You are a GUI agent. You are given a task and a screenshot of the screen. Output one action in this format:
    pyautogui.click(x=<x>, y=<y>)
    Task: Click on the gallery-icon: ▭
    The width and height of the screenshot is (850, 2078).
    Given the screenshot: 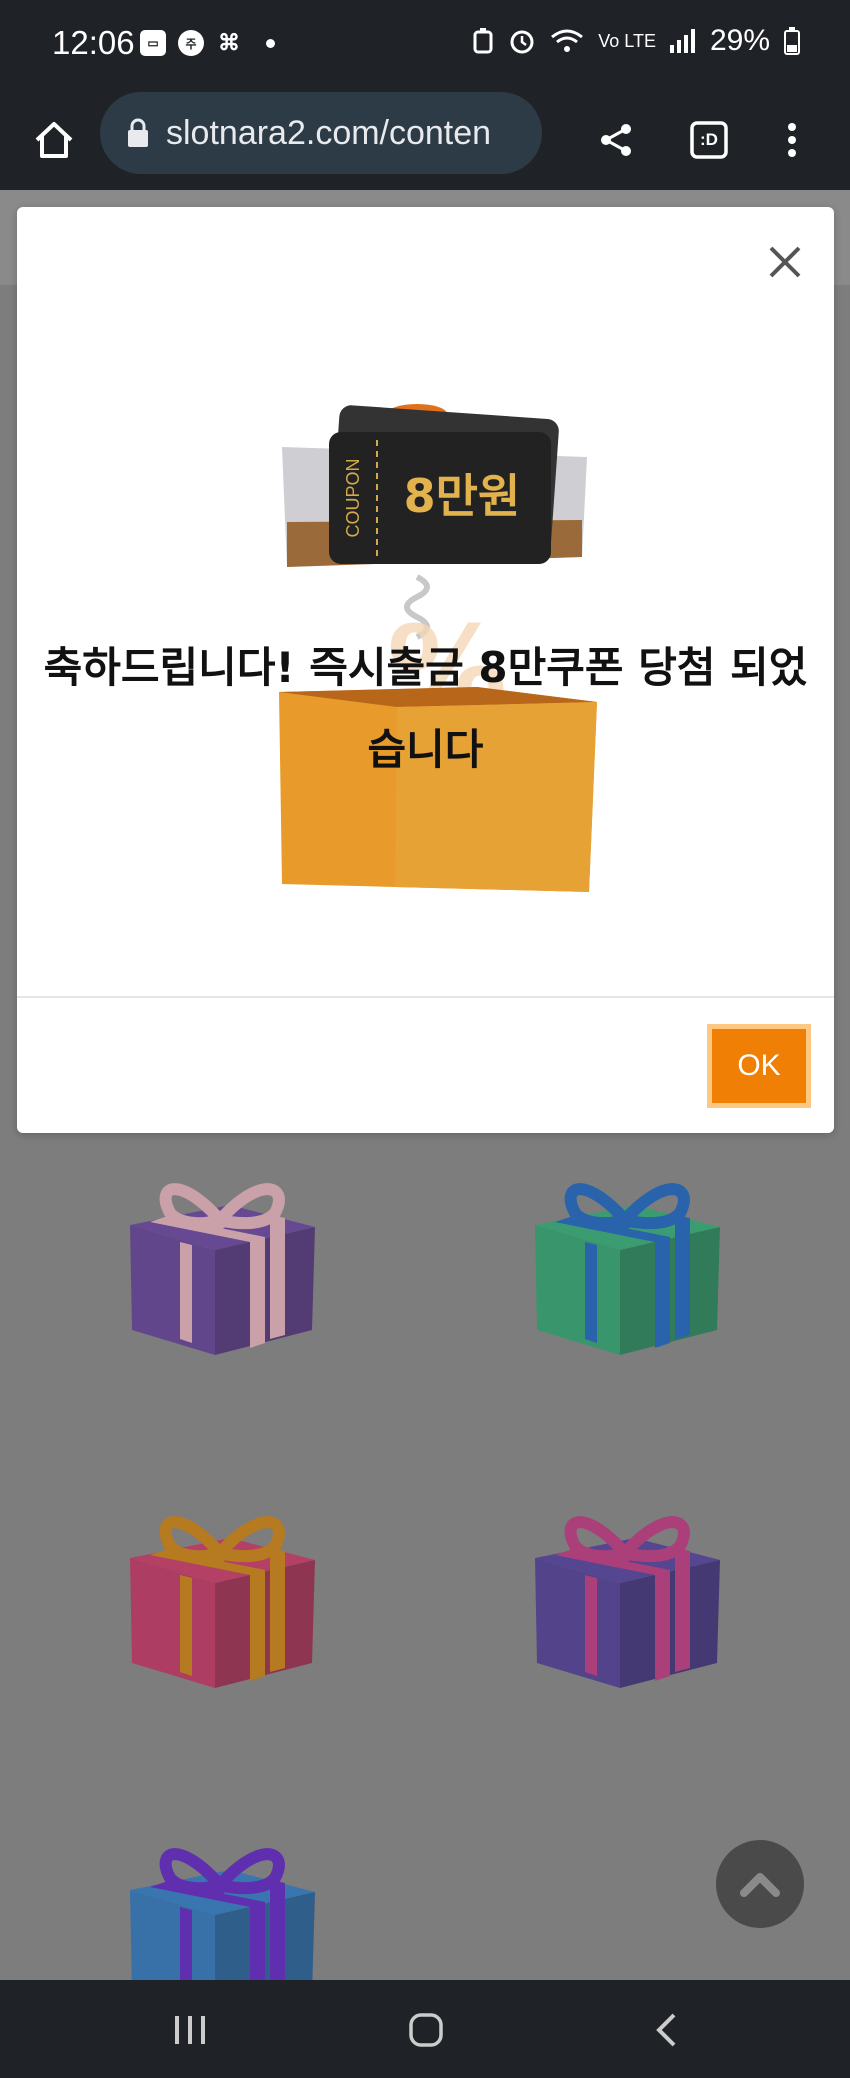 What is the action you would take?
    pyautogui.click(x=153, y=43)
    